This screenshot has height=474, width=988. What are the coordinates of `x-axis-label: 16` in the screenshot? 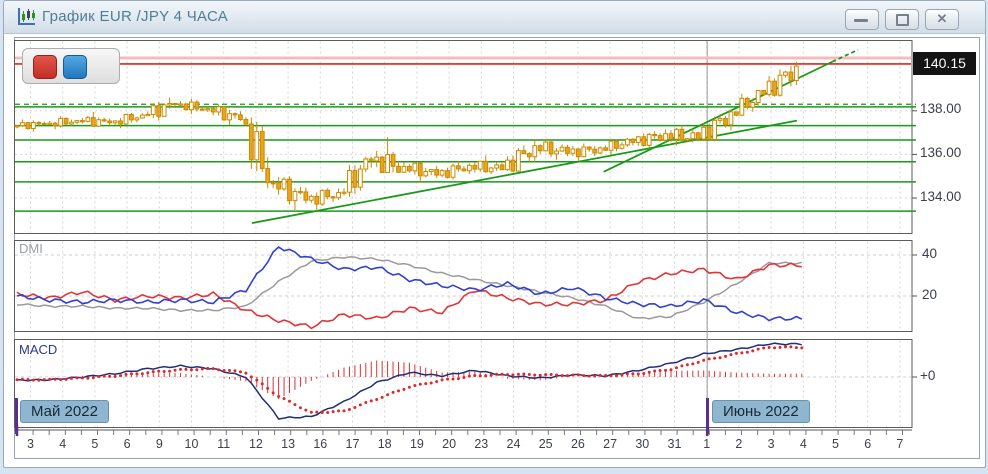 It's located at (320, 444).